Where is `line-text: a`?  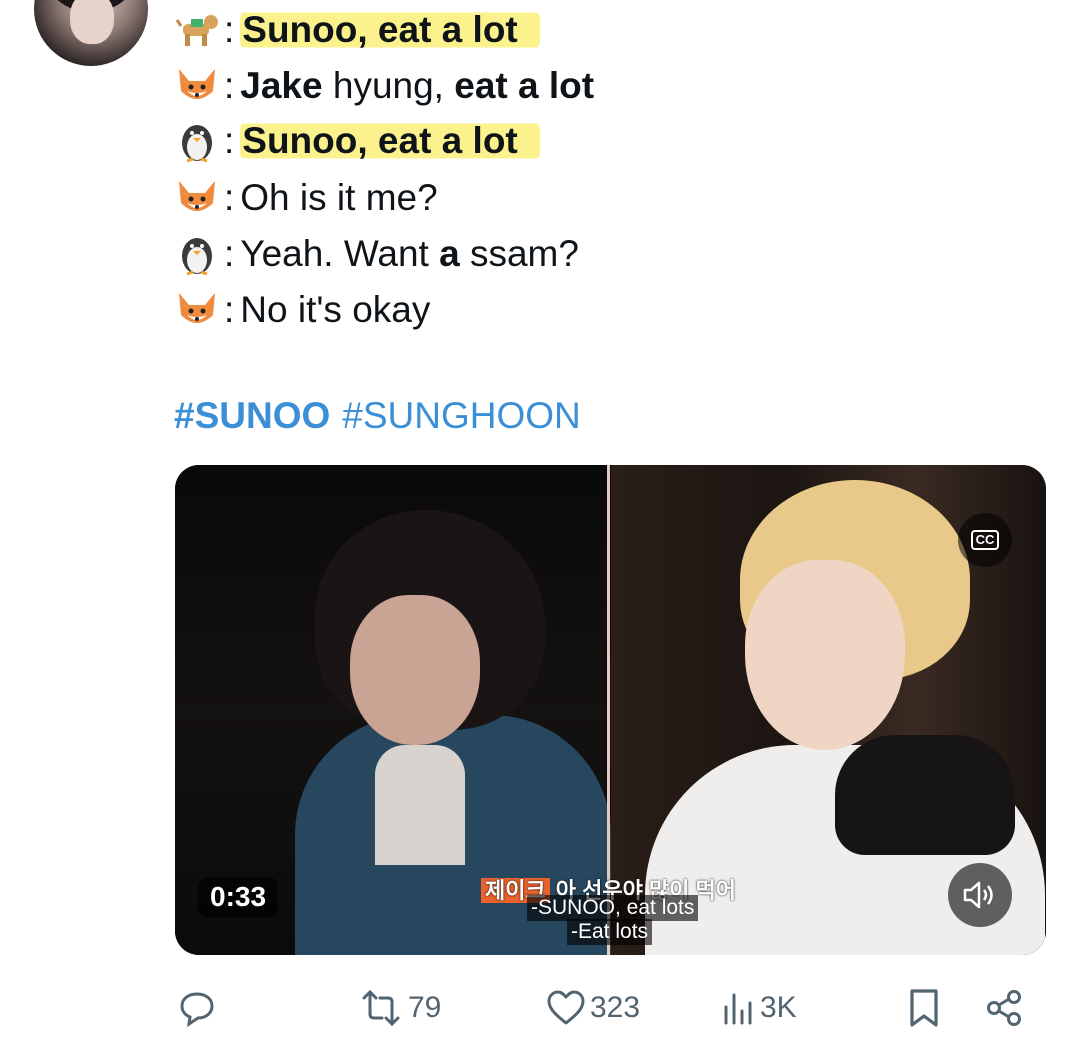
line-text: a is located at coordinates (449, 253).